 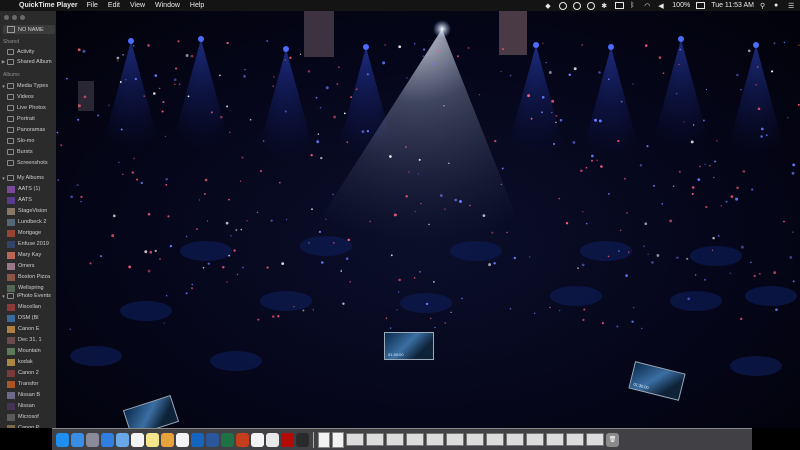 What do you see at coordinates (591, 5) in the screenshot?
I see `time-machine-icon` at bounding box center [591, 5].